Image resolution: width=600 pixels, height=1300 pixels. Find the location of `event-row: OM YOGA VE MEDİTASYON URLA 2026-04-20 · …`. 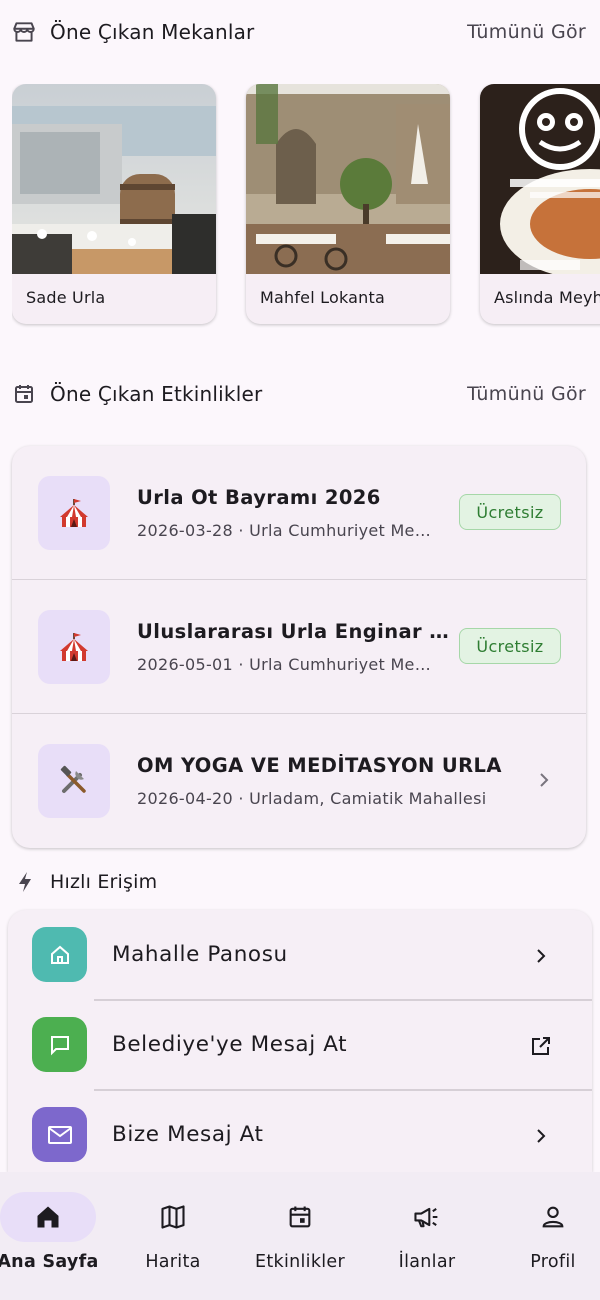

event-row: OM YOGA VE MEDİTASYON URLA 2026-04-20 · … is located at coordinates (299, 781).